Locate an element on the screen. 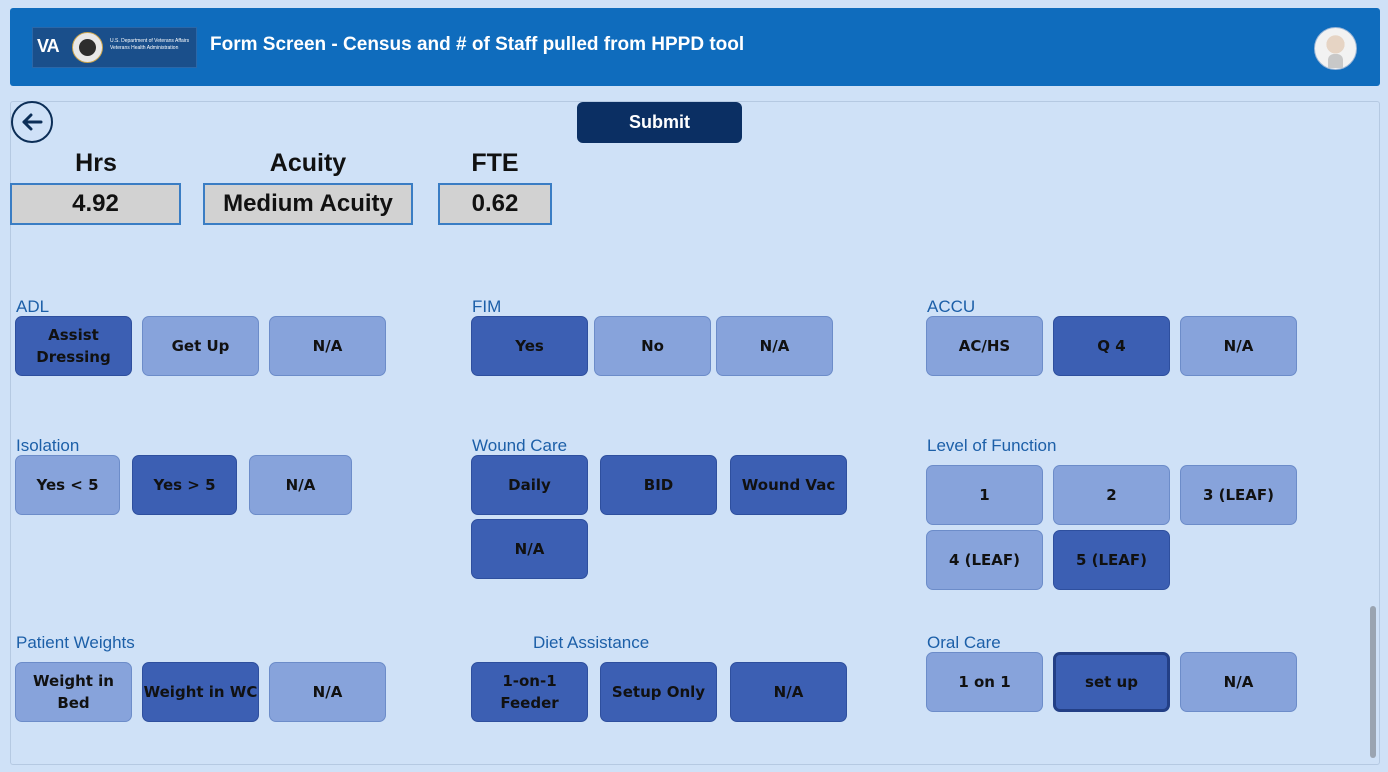 The height and width of the screenshot is (772, 1388). isolation-option-na: N/A is located at coordinates (300, 485).